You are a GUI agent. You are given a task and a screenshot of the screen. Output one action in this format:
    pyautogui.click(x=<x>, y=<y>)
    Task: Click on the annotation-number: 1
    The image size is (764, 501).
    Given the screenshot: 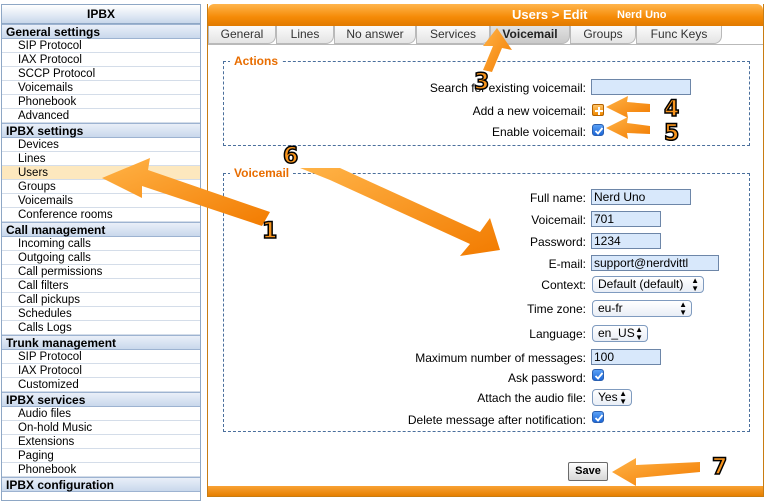 What is the action you would take?
    pyautogui.click(x=269, y=231)
    